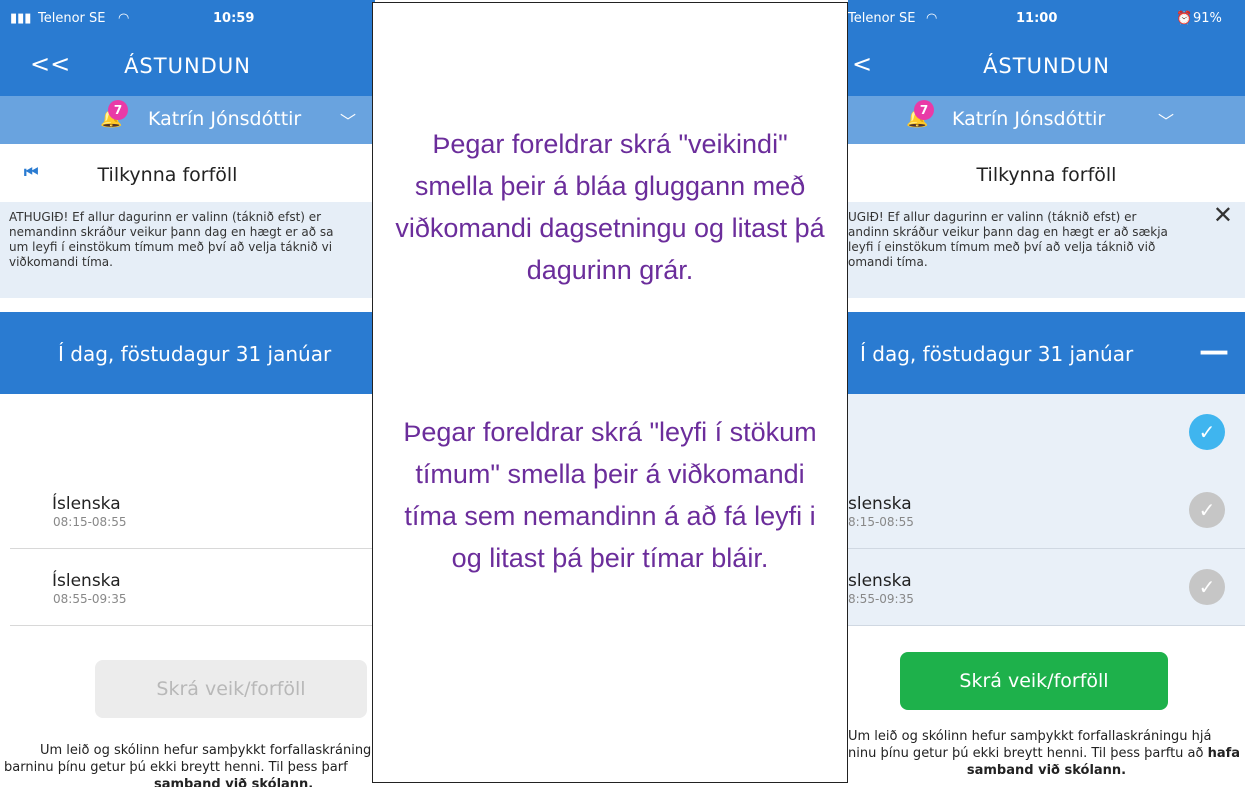 The image size is (1245, 787). I want to click on status-bar: ▮▮▮ Telenor SE ◠ 10:59, so click(187, 18).